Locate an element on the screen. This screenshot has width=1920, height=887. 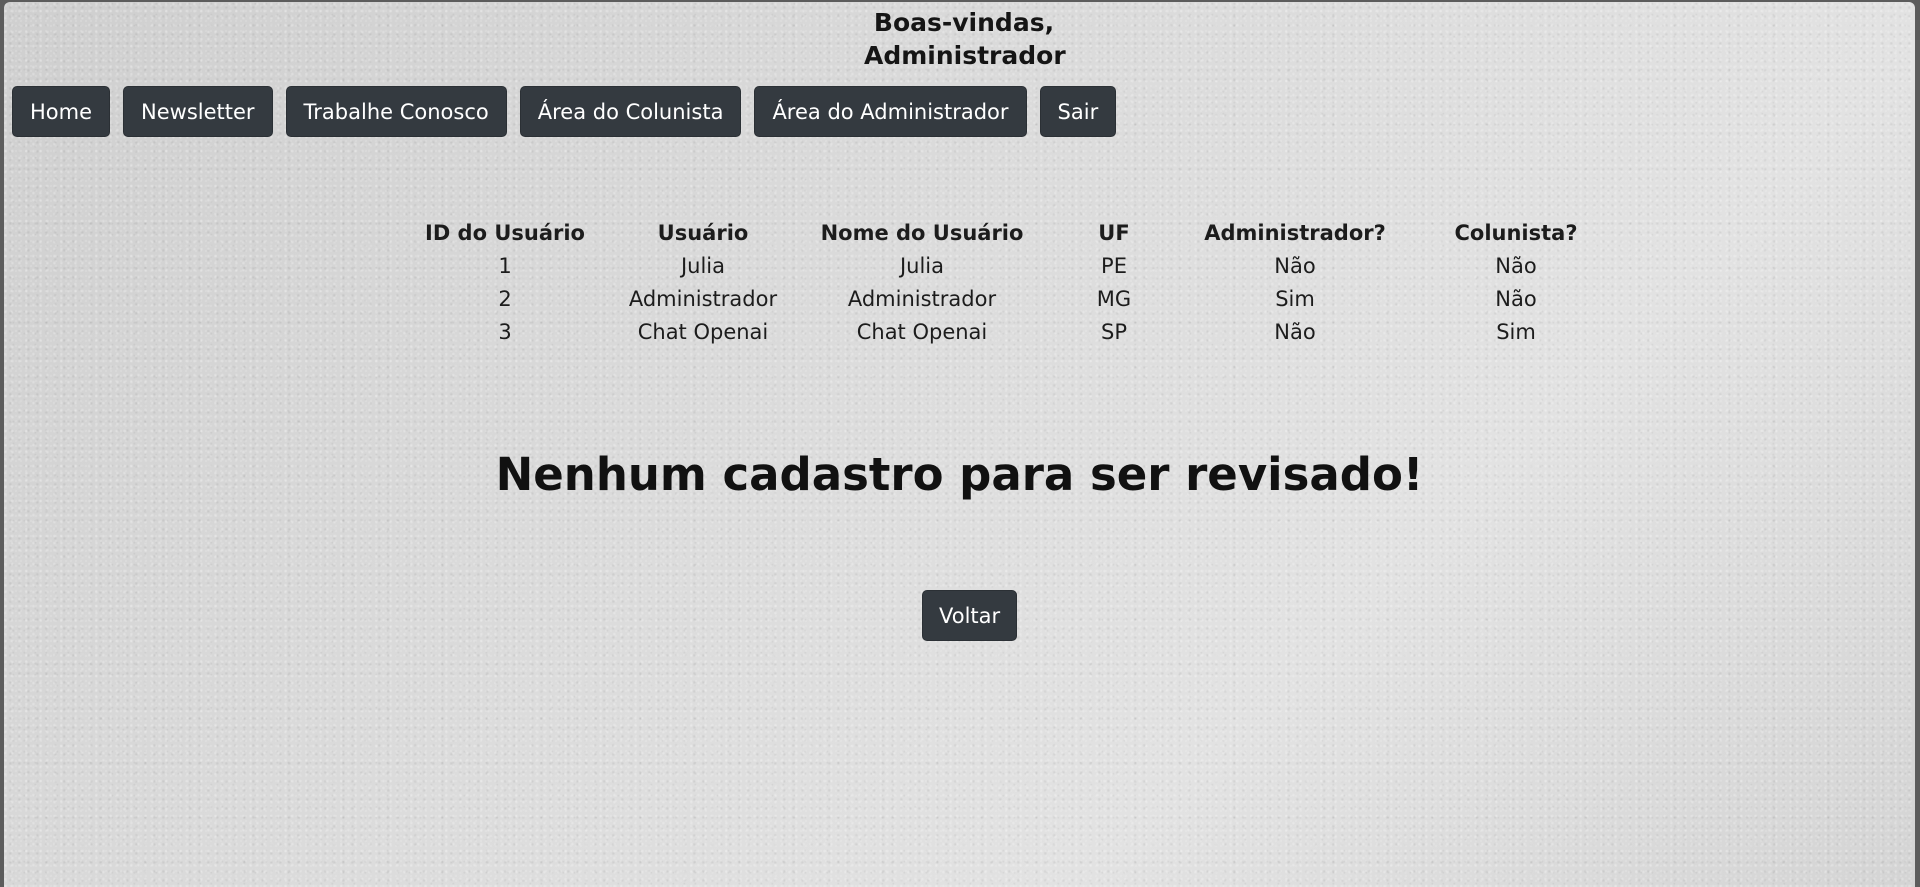
no-records-message: Nenhum cadastro para ser revisado! is located at coordinates (959, 474).